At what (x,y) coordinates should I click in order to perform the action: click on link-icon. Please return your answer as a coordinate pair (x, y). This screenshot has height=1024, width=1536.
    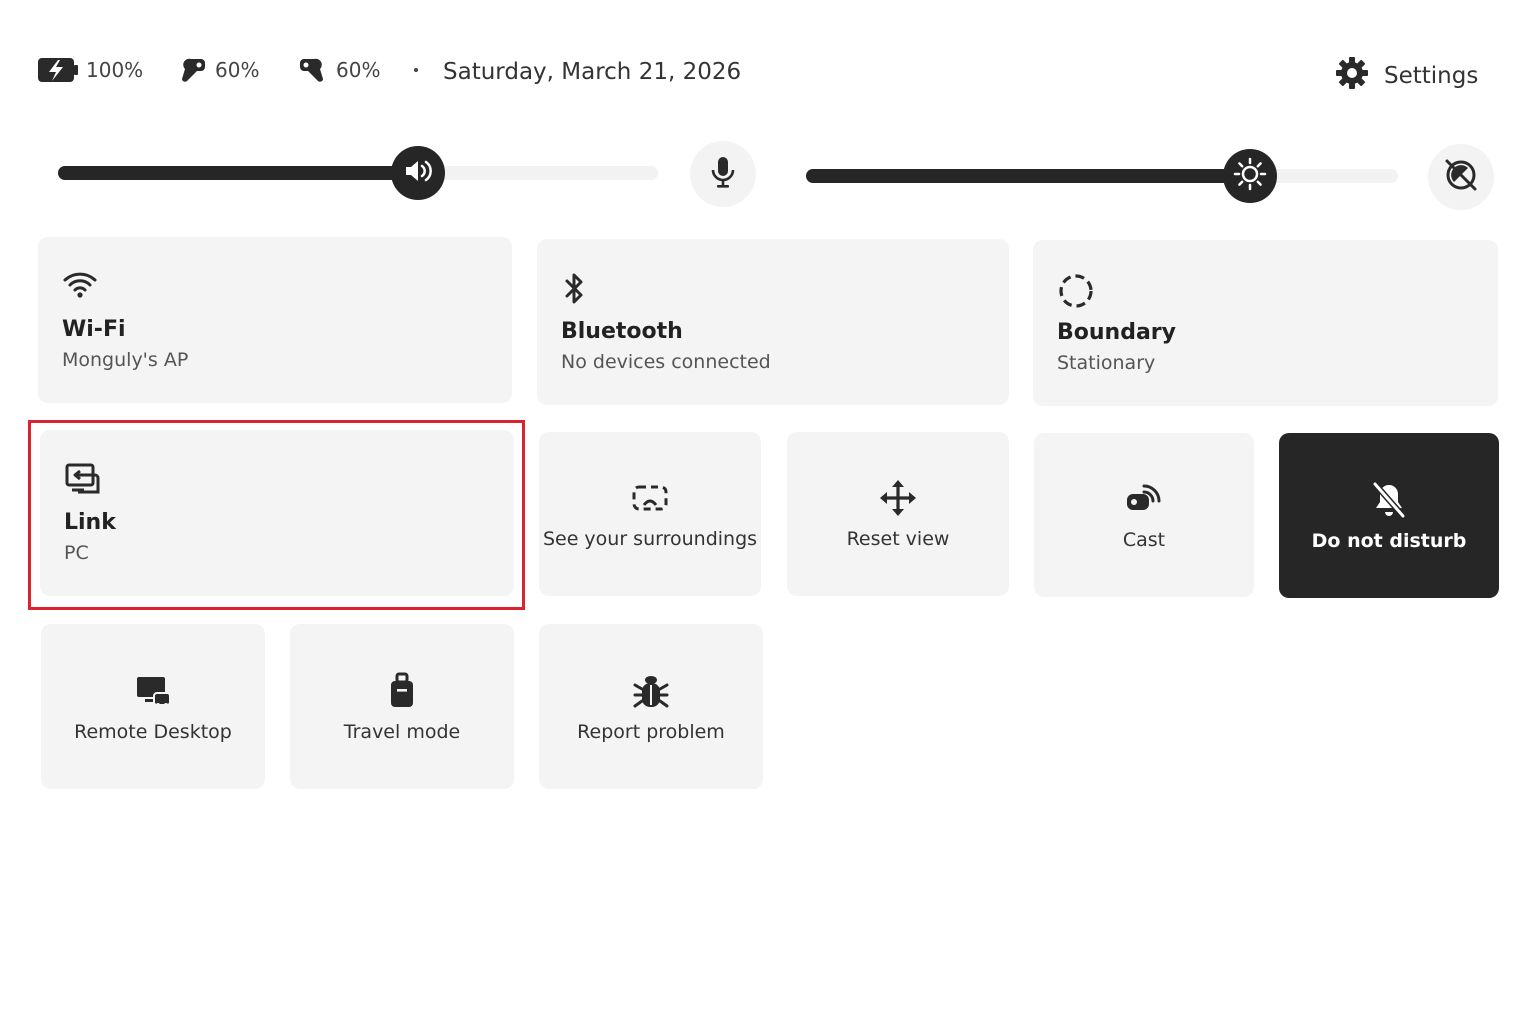
    Looking at the image, I should click on (83, 482).